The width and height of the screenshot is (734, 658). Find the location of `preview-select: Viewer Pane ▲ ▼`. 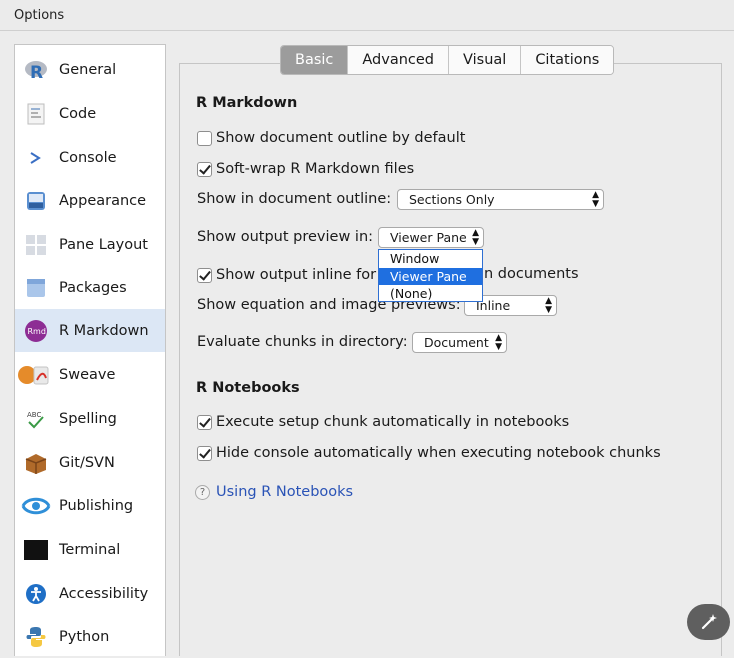

preview-select: Viewer Pane ▲ ▼ is located at coordinates (431, 237).